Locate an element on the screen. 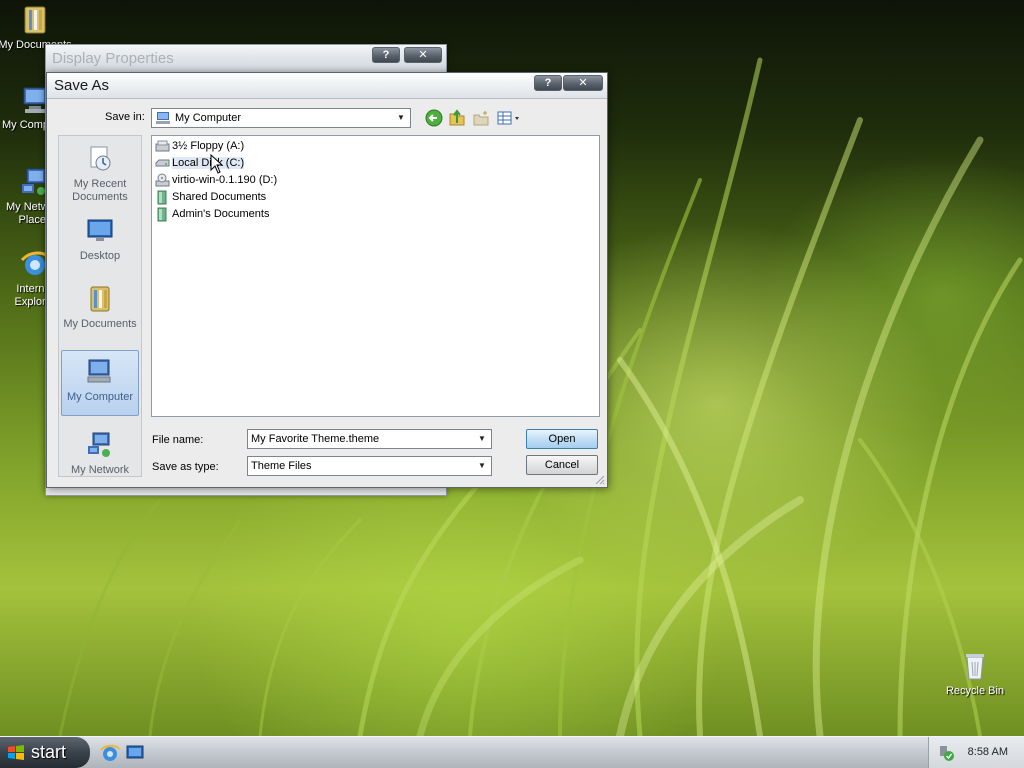 This screenshot has width=1024, height=768. hard-disk-icon is located at coordinates (162, 163).